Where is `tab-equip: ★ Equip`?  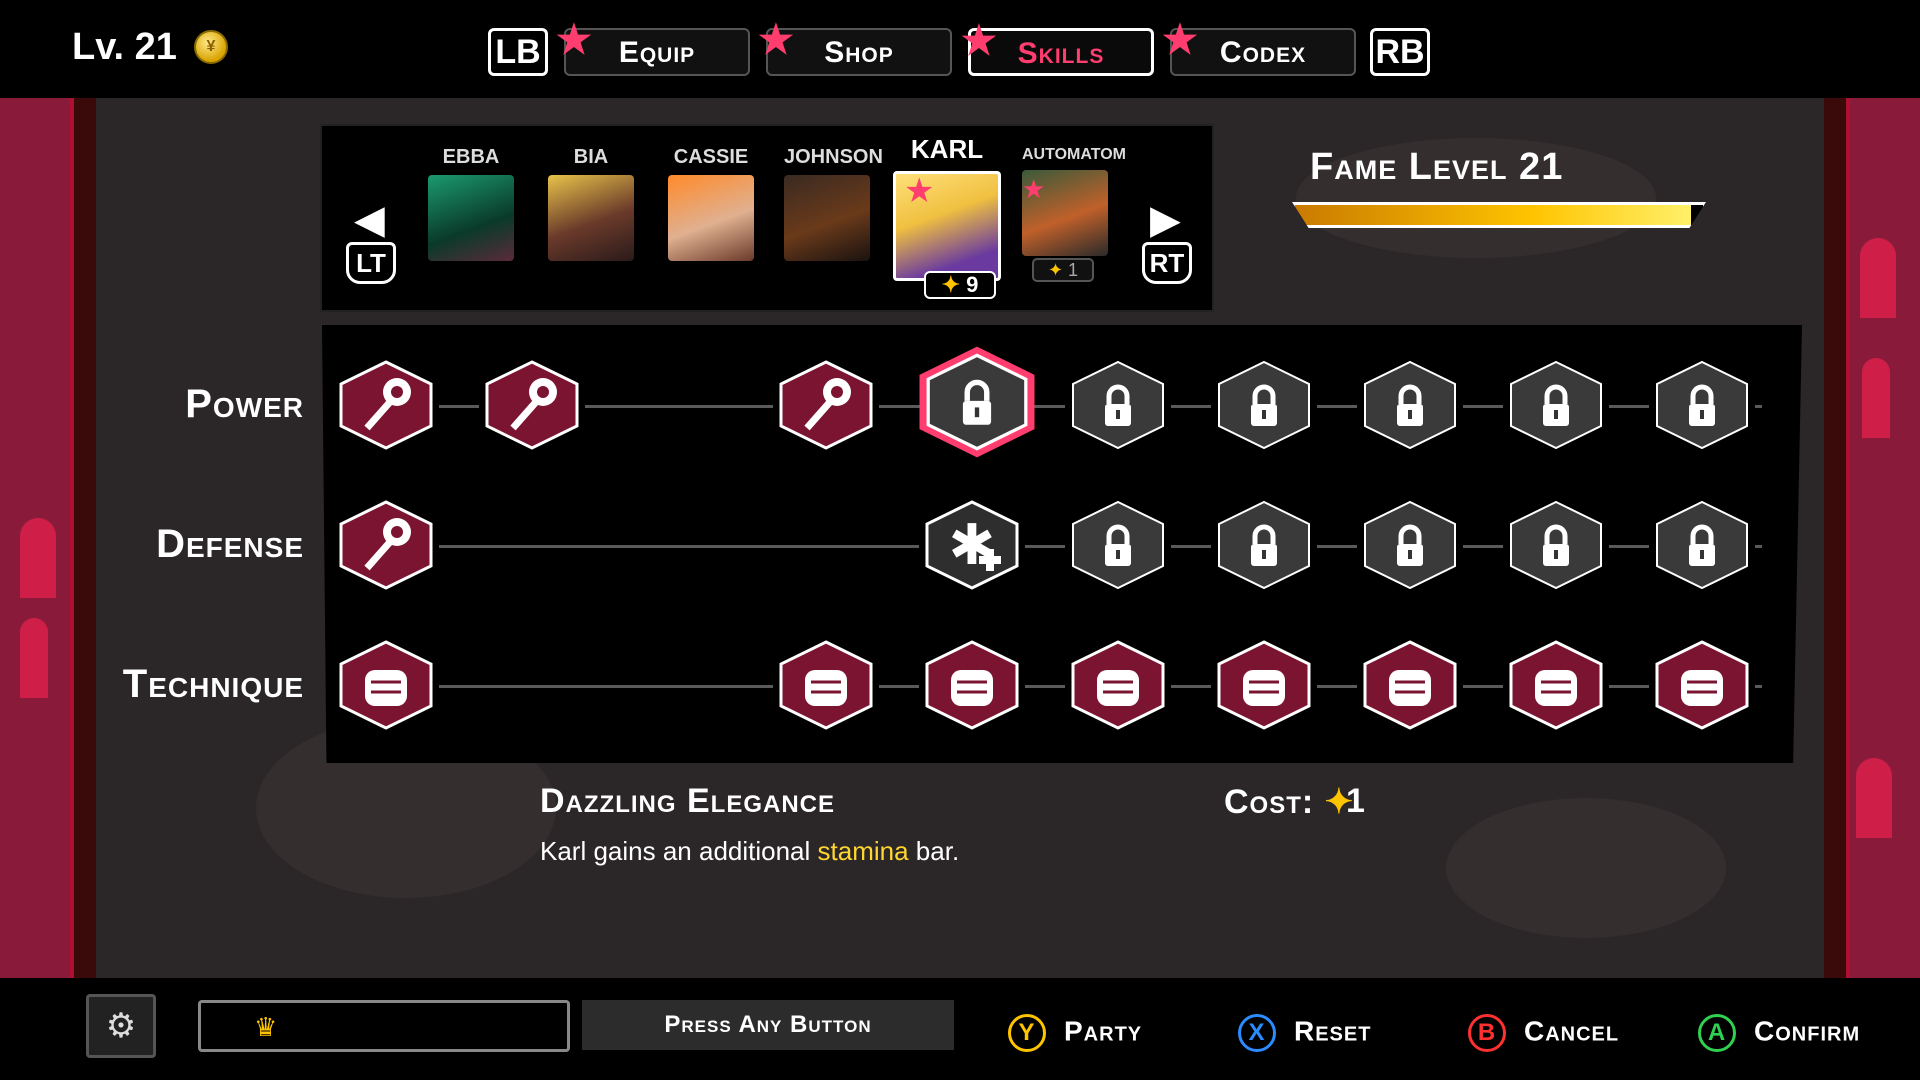
tab-equip: ★ Equip is located at coordinates (653, 48).